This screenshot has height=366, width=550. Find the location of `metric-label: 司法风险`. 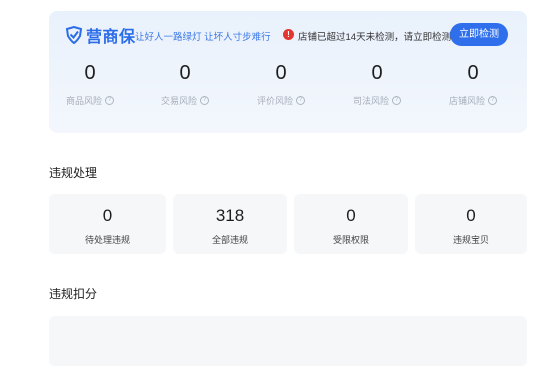

metric-label: 司法风险 is located at coordinates (370, 101).